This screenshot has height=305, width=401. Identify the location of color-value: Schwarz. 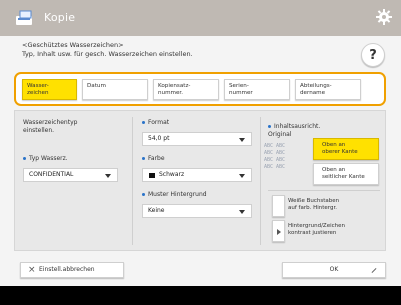
(172, 174).